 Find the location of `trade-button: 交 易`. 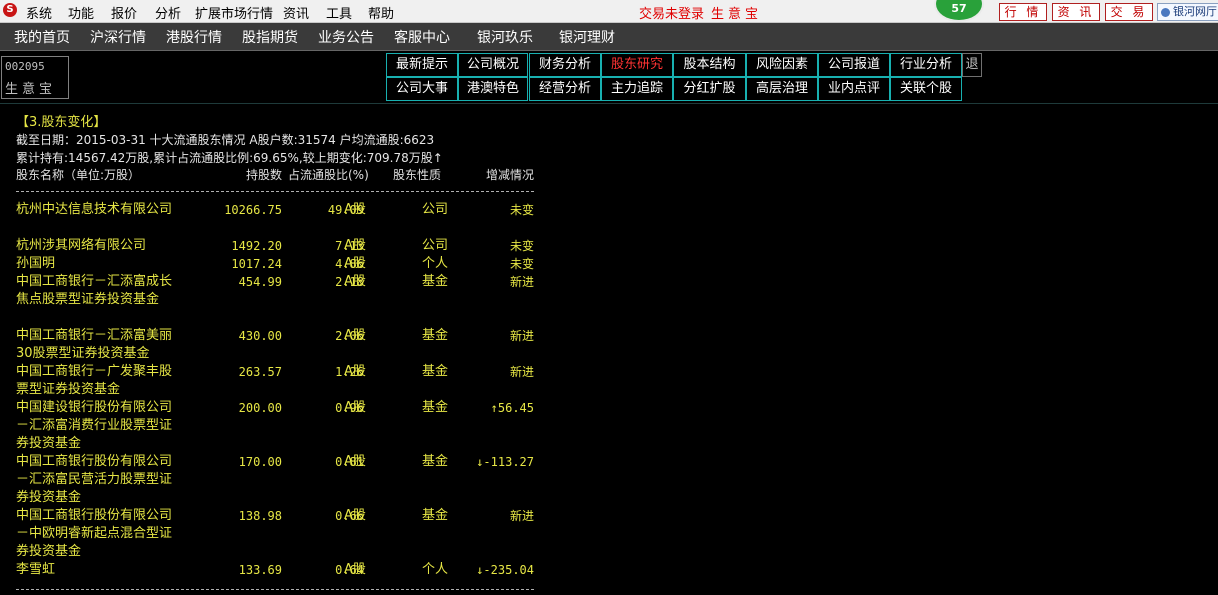

trade-button: 交 易 is located at coordinates (1129, 12).